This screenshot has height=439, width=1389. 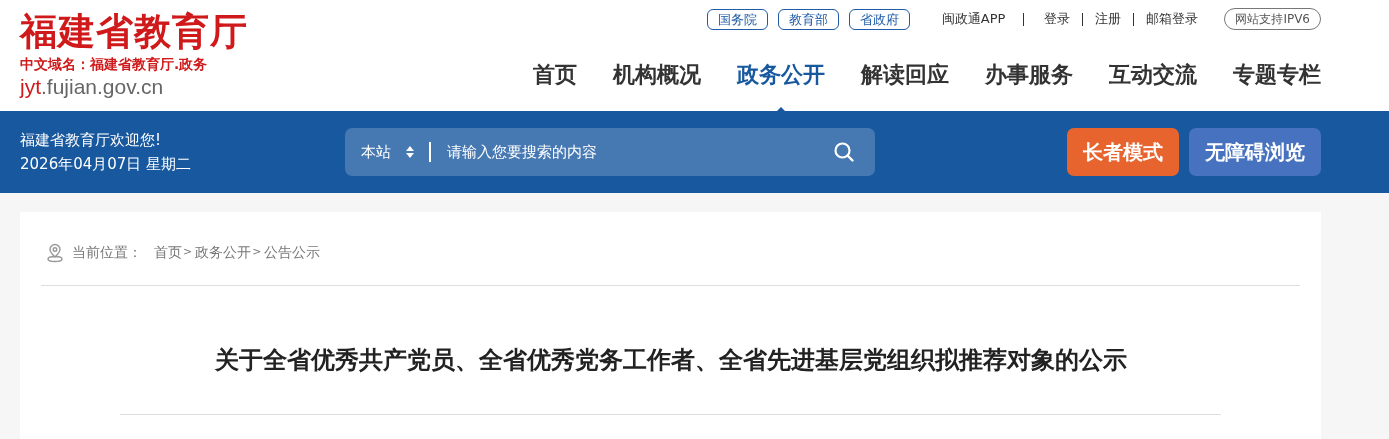 What do you see at coordinates (844, 152) in the screenshot?
I see `search-icon` at bounding box center [844, 152].